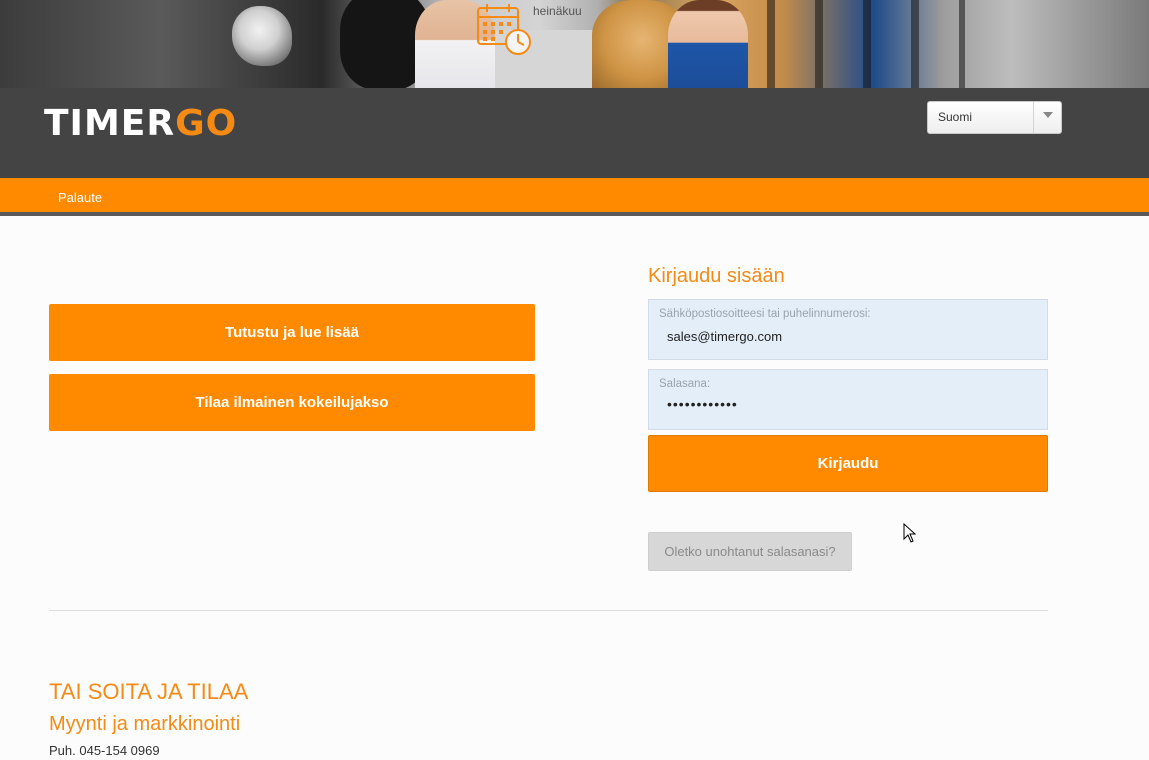 Image resolution: width=1149 pixels, height=760 pixels. Describe the element at coordinates (292, 402) in the screenshot. I see `free-trial-button: Tilaa ilmainen kokeilujakso` at that location.